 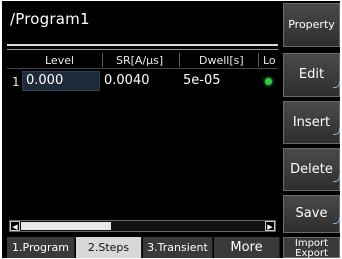 I want to click on scroll-left-arrow-icon: ◀, so click(x=15, y=226).